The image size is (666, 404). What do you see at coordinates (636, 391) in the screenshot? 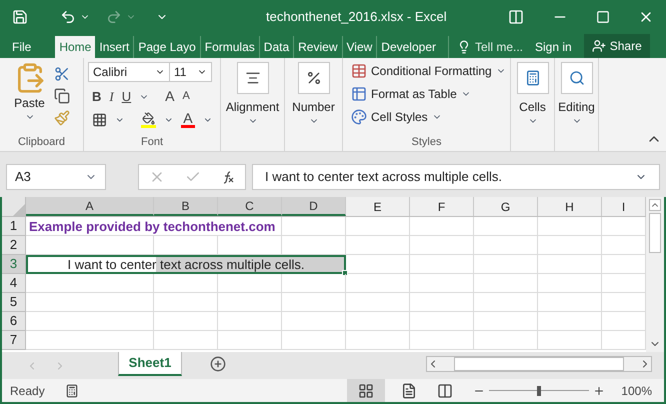
I see `zoom-level: 100%` at bounding box center [636, 391].